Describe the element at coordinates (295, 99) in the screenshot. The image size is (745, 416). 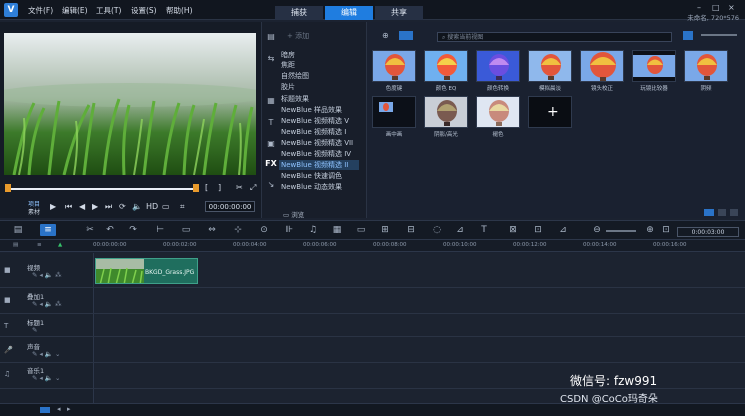
I see `folder-item: 标题效果` at that location.